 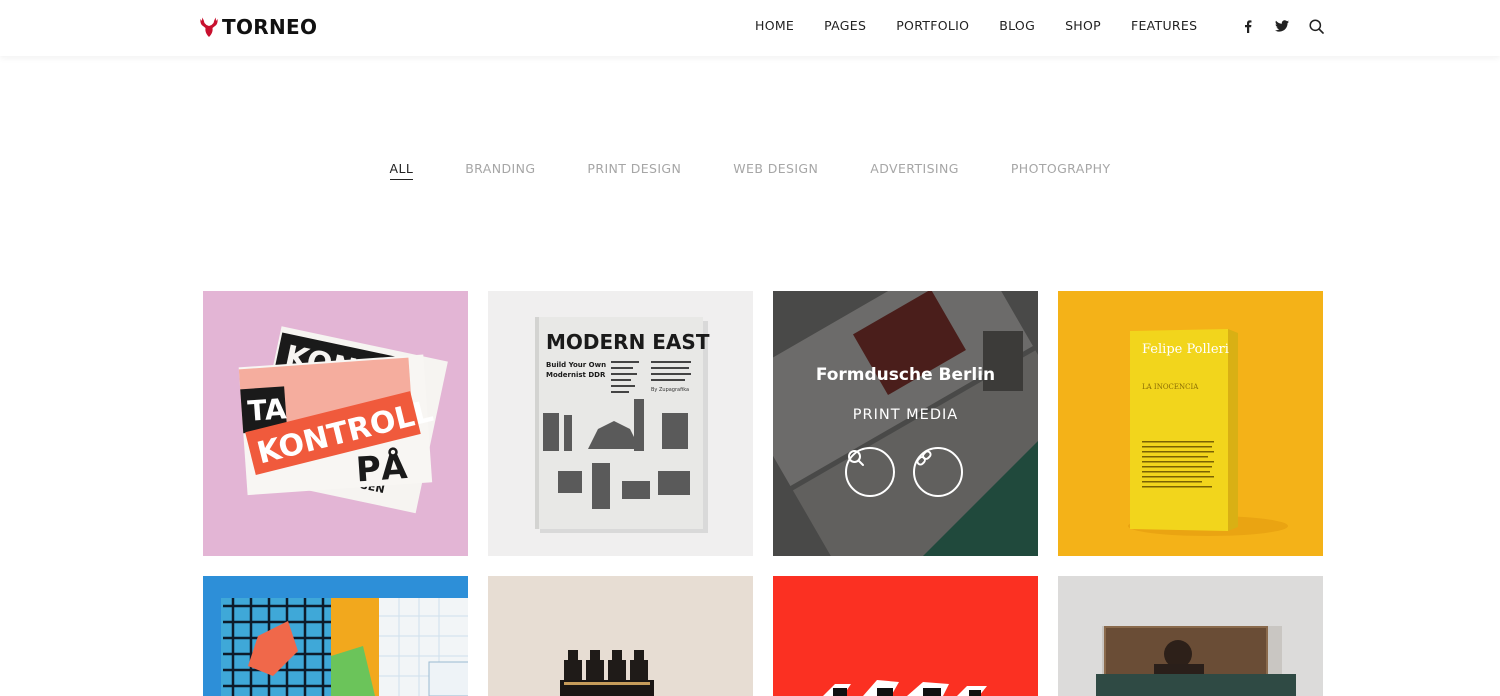 I want to click on nav-portfolio: PORTFOLIO, so click(x=932, y=26).